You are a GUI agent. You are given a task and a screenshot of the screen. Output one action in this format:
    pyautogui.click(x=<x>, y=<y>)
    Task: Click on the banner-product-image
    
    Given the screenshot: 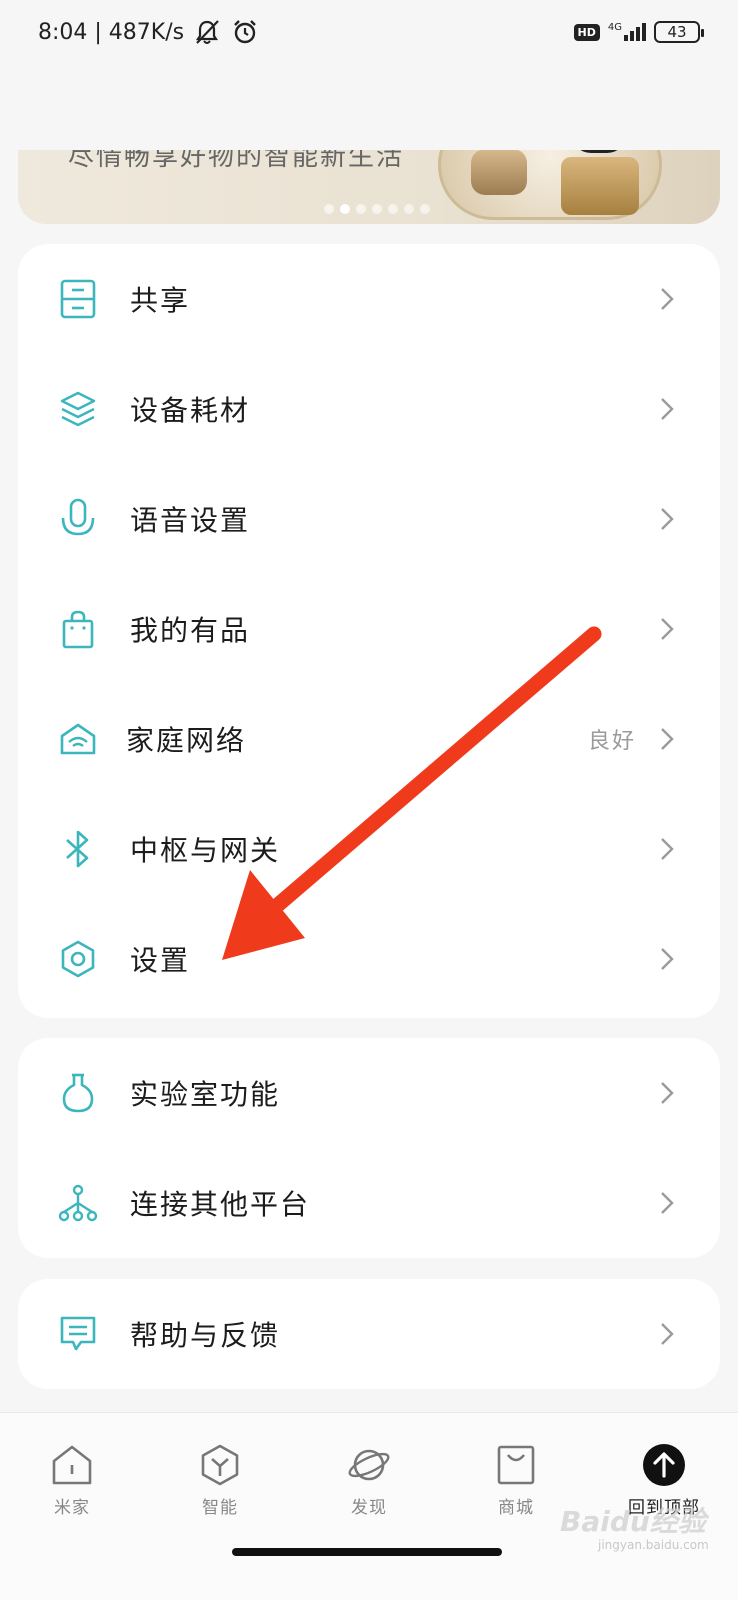 What is the action you would take?
    pyautogui.click(x=550, y=185)
    